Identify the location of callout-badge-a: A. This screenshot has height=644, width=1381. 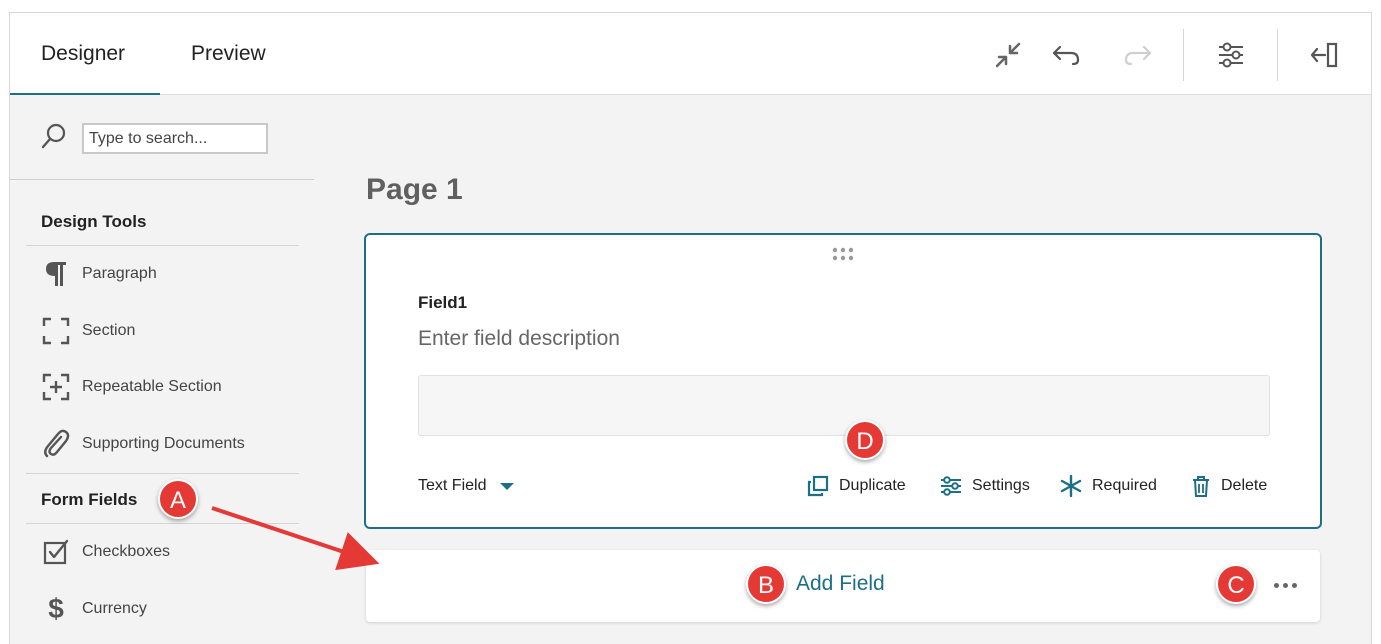
(178, 499).